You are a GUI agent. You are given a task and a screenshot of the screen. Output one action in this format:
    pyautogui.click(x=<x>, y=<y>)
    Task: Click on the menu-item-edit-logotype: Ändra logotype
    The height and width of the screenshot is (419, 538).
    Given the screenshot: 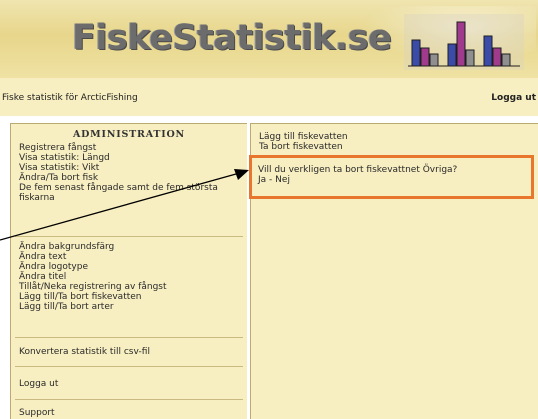 What is the action you would take?
    pyautogui.click(x=131, y=267)
    